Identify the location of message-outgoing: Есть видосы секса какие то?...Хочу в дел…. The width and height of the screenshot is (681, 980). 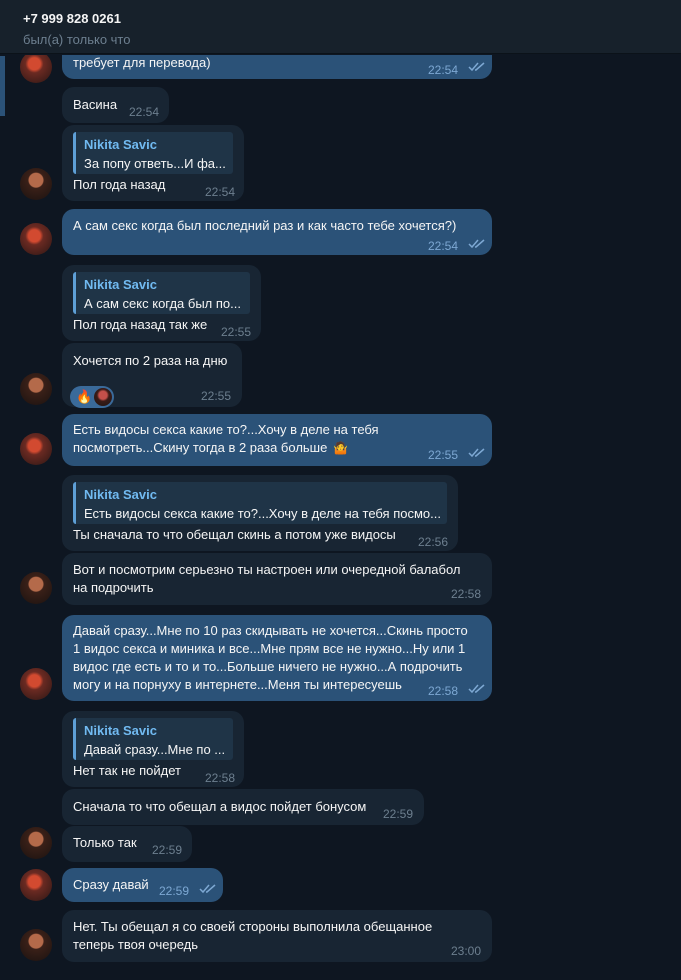
(277, 440).